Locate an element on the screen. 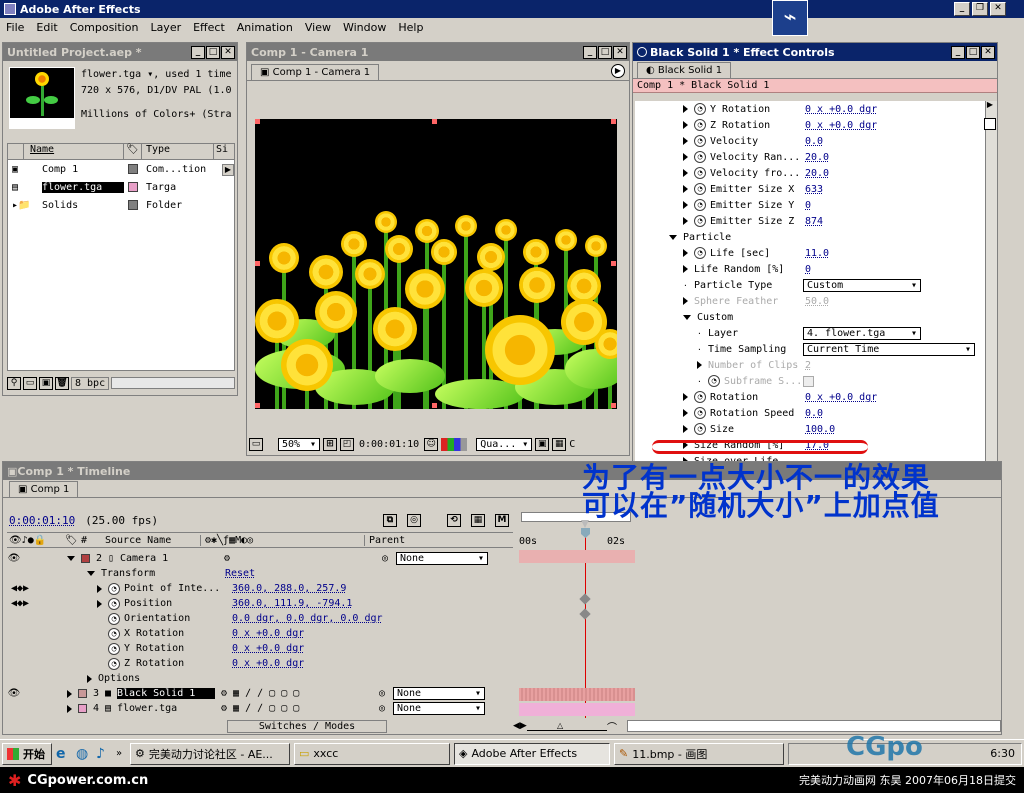 The image size is (1024, 793). viewer-menu-arrow-icon: ▶ is located at coordinates (618, 71).